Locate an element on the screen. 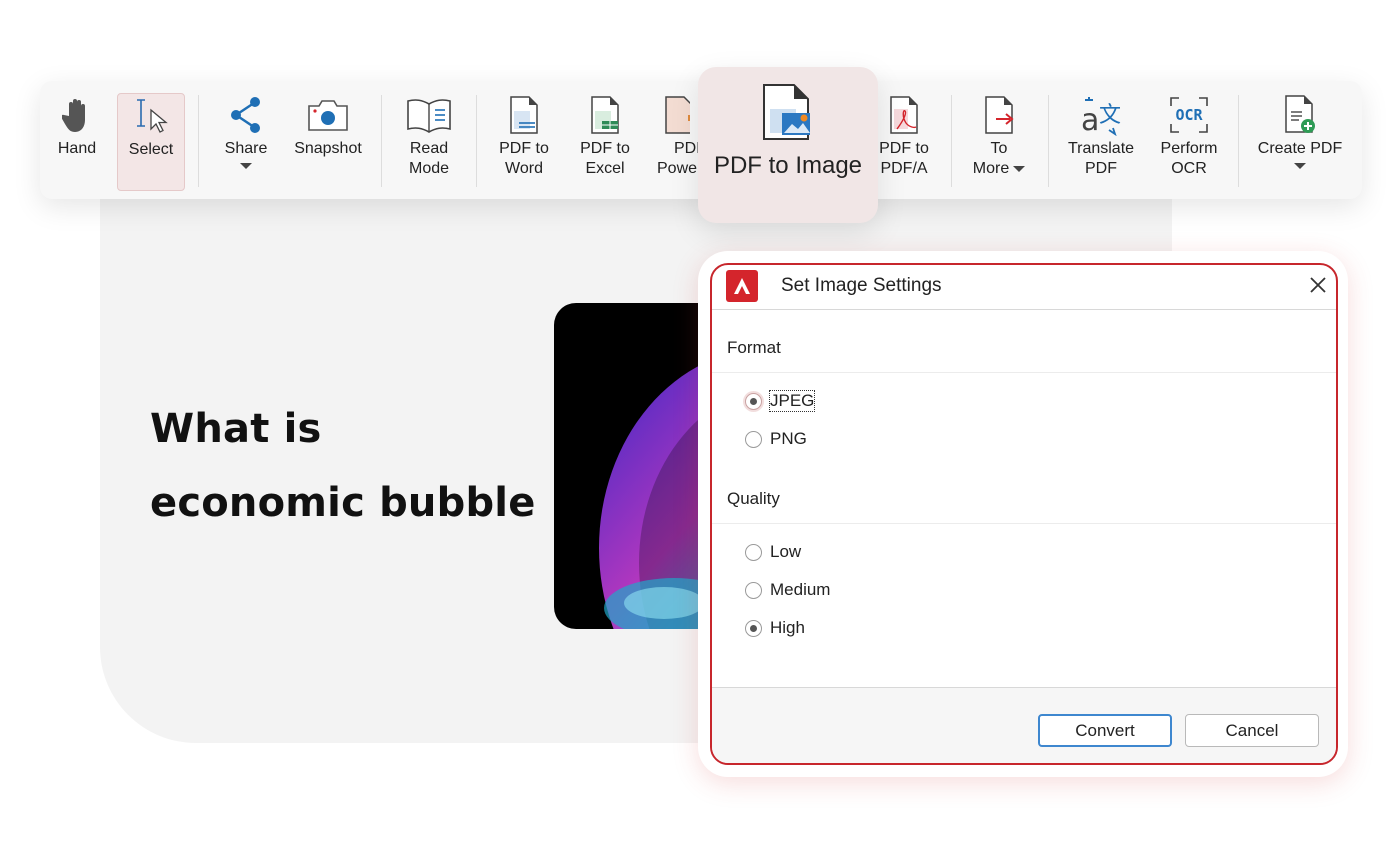 This screenshot has width=1400, height=863. translate-pdf-label-1: Translate is located at coordinates (1101, 148).